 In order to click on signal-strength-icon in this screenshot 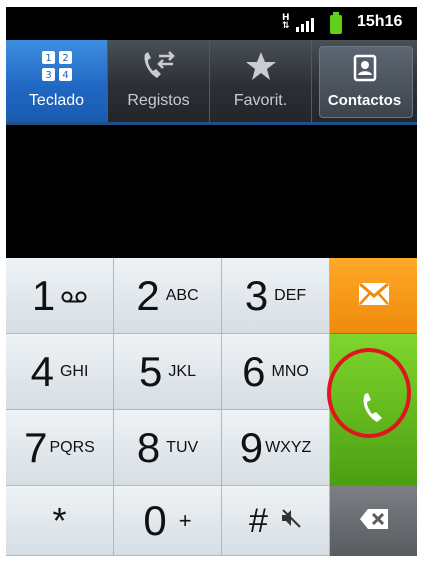, I will do `click(308, 25)`.